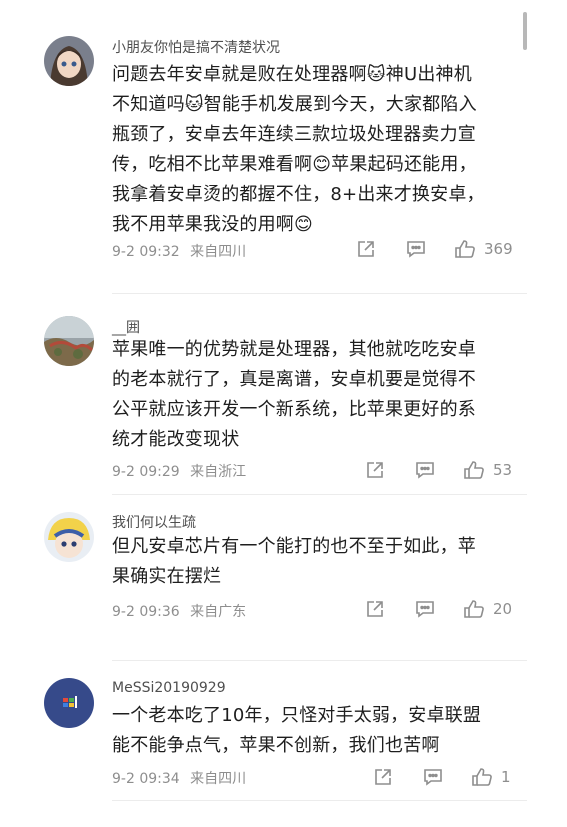 The height and width of the screenshot is (827, 567). What do you see at coordinates (154, 522) in the screenshot?
I see `username: 我们何以生疏` at bounding box center [154, 522].